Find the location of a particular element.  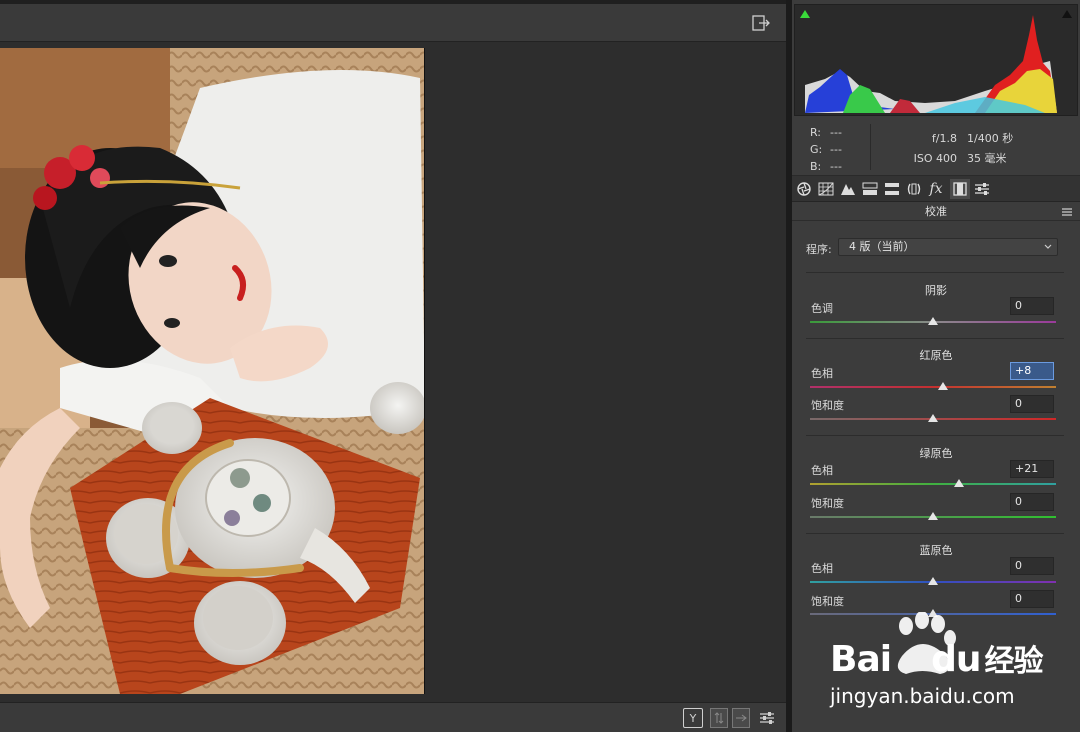

tab-basic is located at coordinates (804, 189).